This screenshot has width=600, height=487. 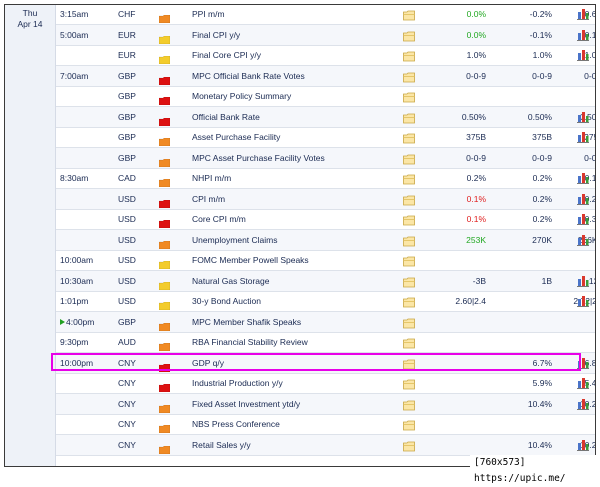 I want to click on event-title: Official Bank Rate, so click(x=292, y=117).